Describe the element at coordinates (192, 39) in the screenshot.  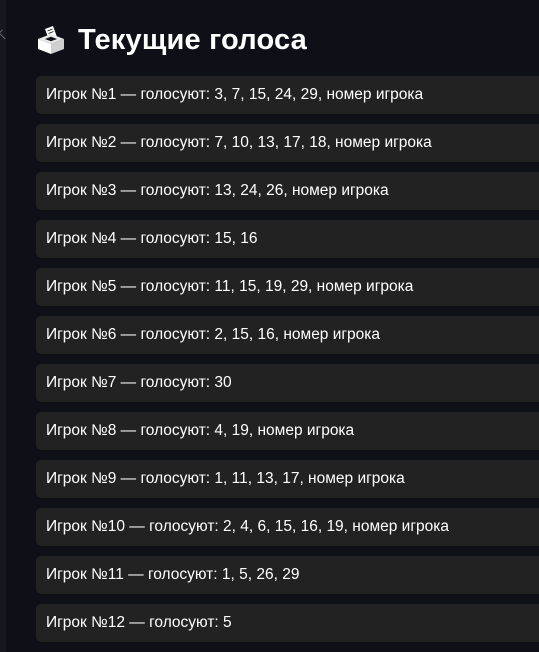
I see `page-title: Текущие голоса` at that location.